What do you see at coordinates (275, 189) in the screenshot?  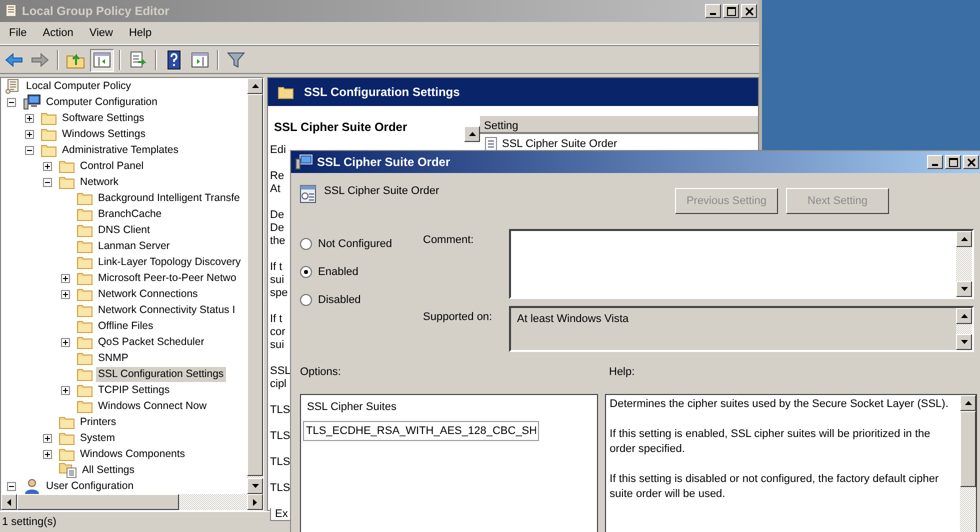 I see `description-text: At` at bounding box center [275, 189].